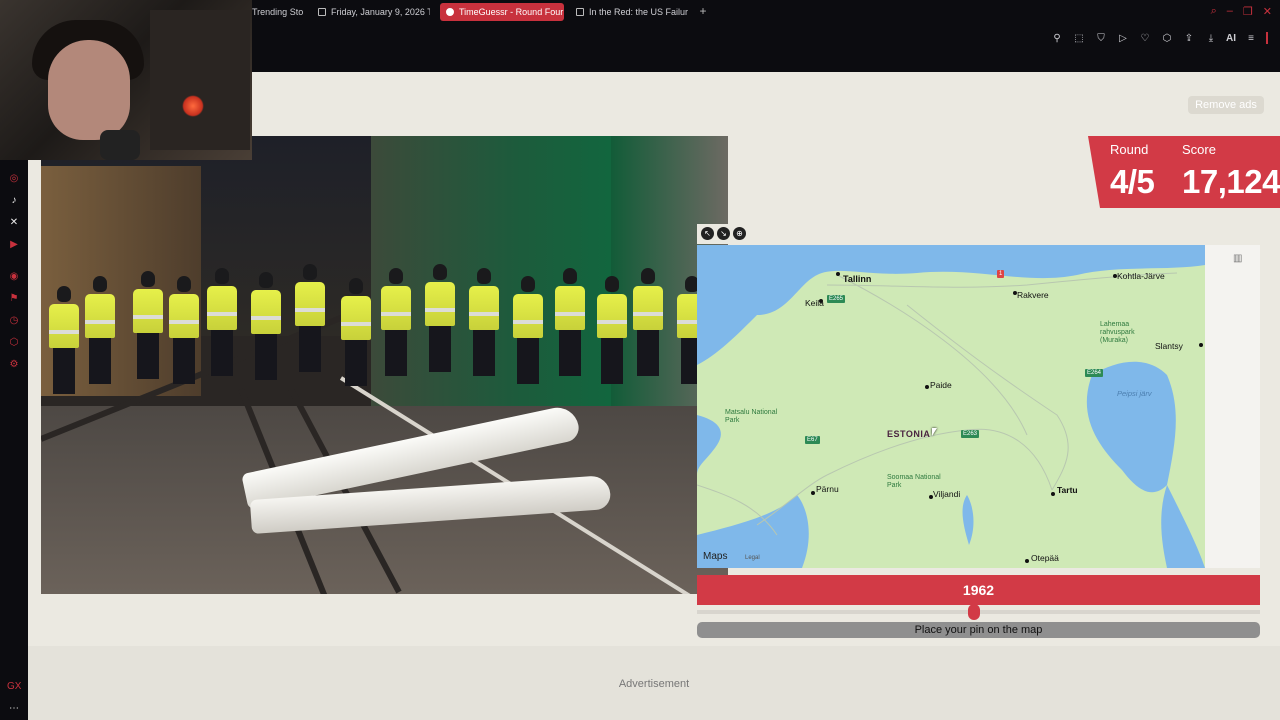 Image resolution: width=1280 pixels, height=720 pixels. What do you see at coordinates (1251, 38) in the screenshot?
I see `menu-icon: ≡` at bounding box center [1251, 38].